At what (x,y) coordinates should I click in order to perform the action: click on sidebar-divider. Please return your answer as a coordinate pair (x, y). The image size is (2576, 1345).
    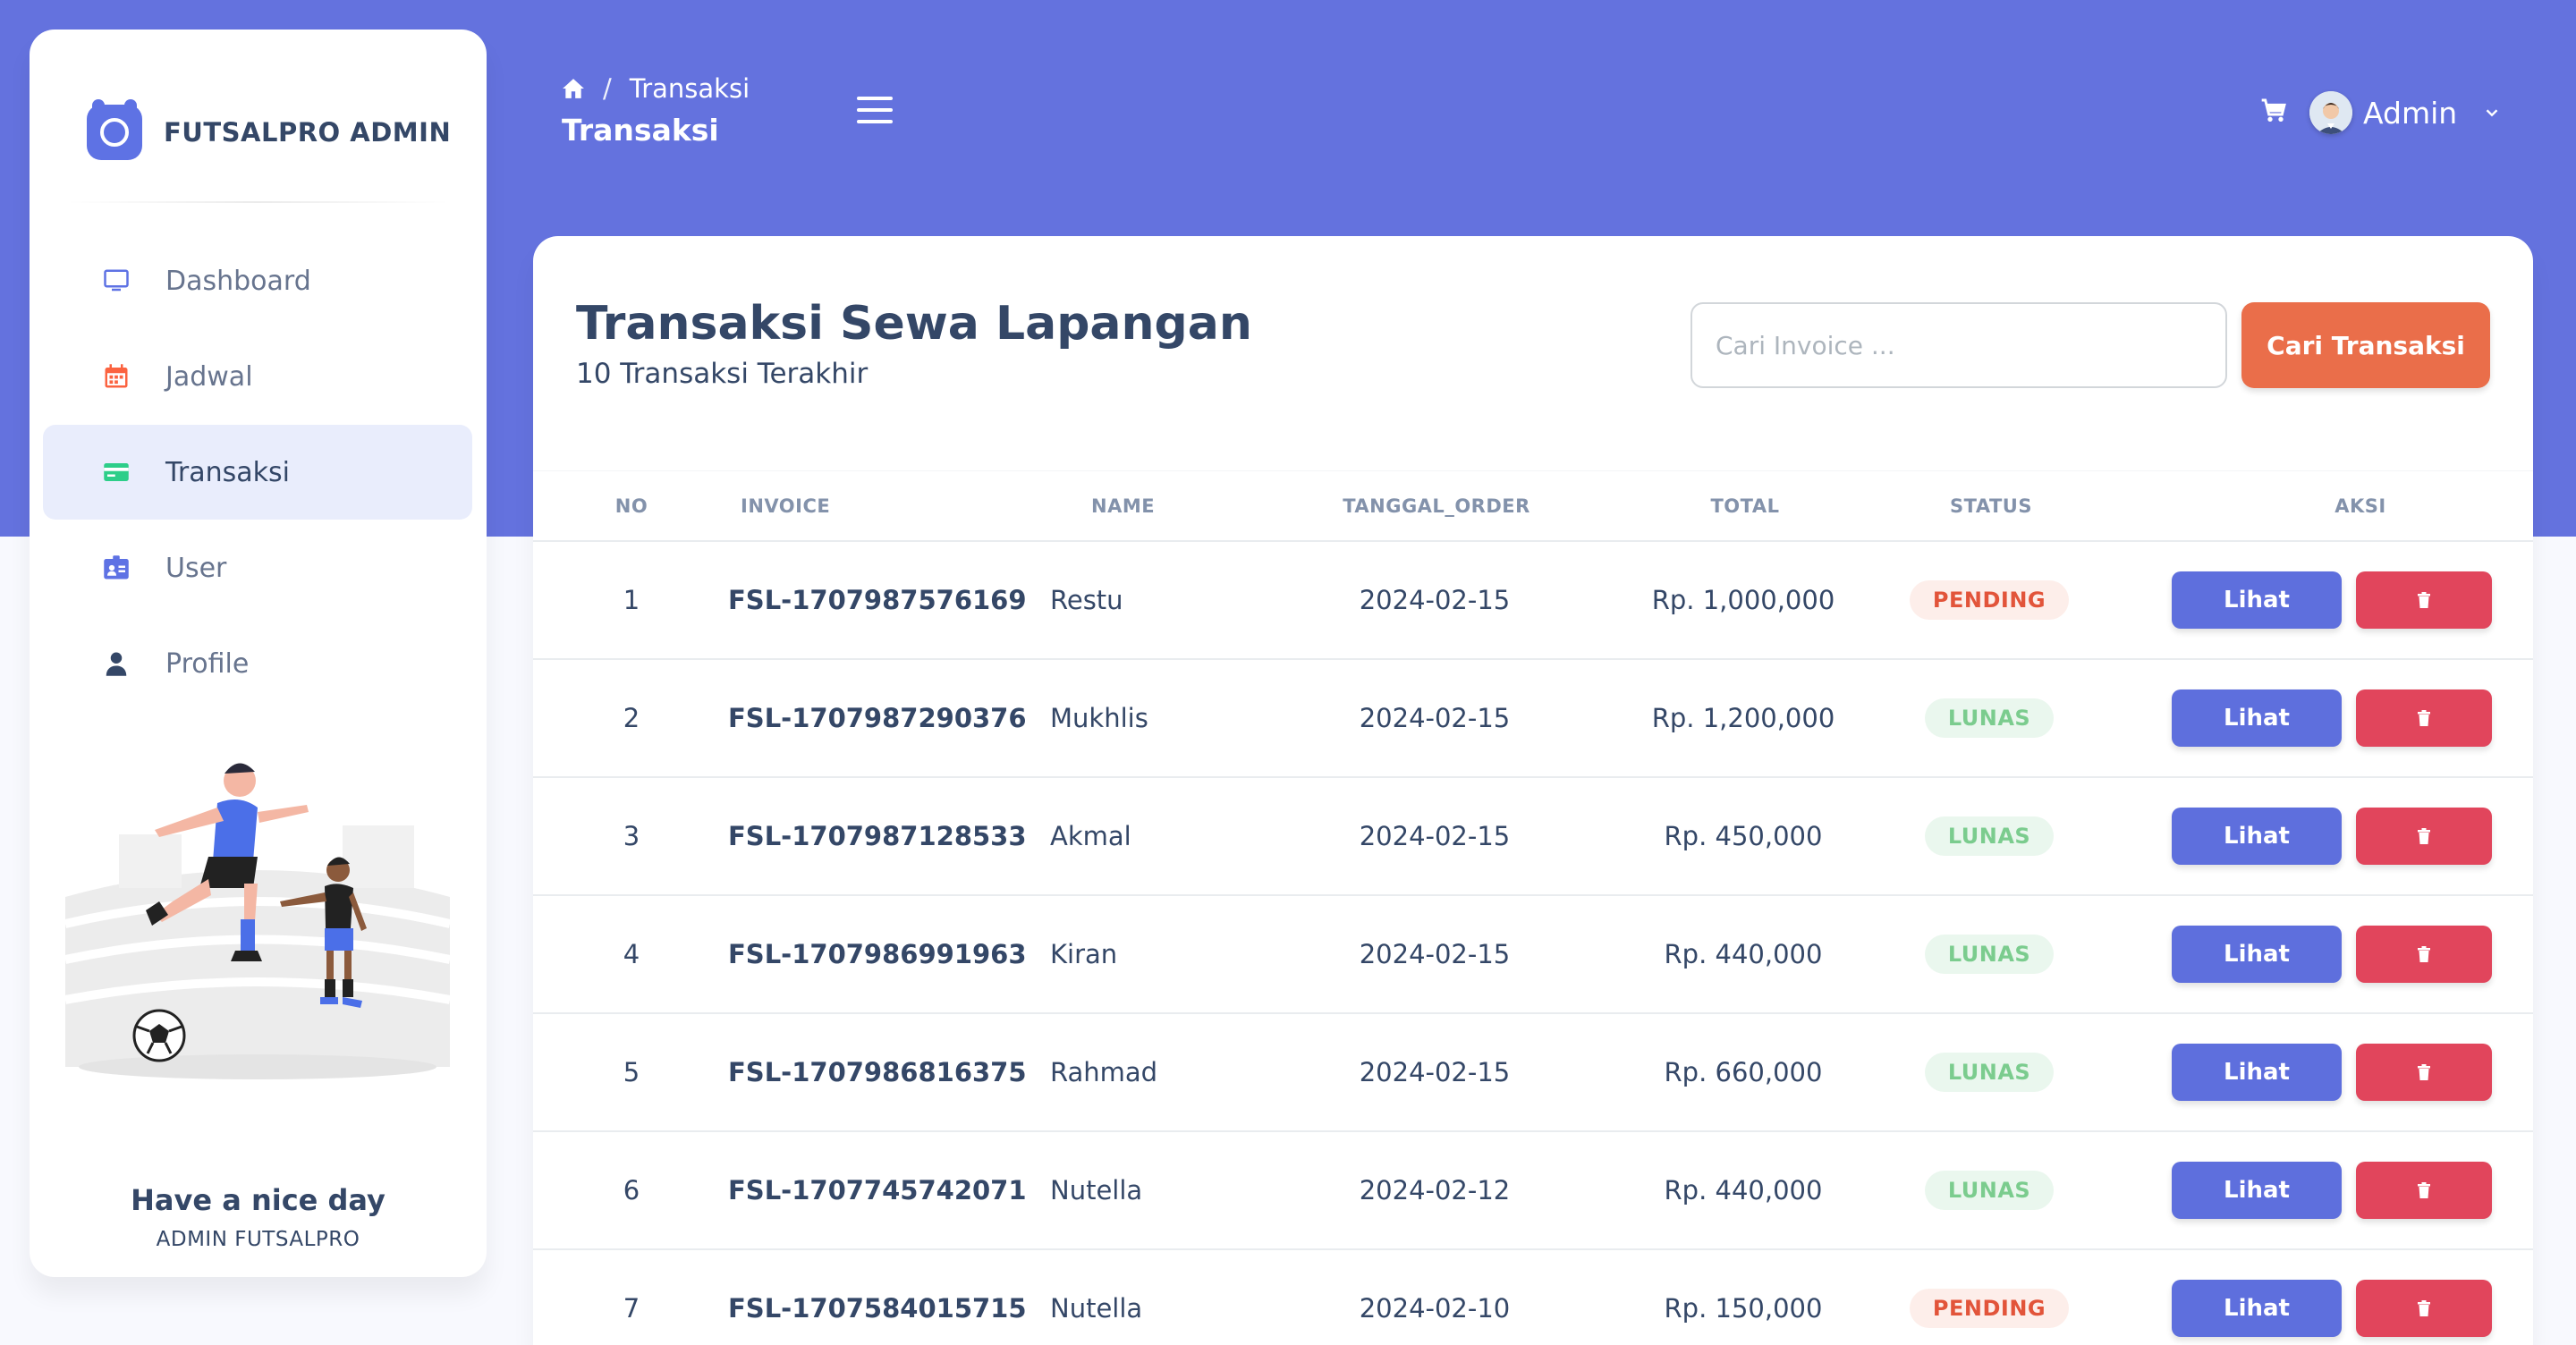
    Looking at the image, I should click on (257, 202).